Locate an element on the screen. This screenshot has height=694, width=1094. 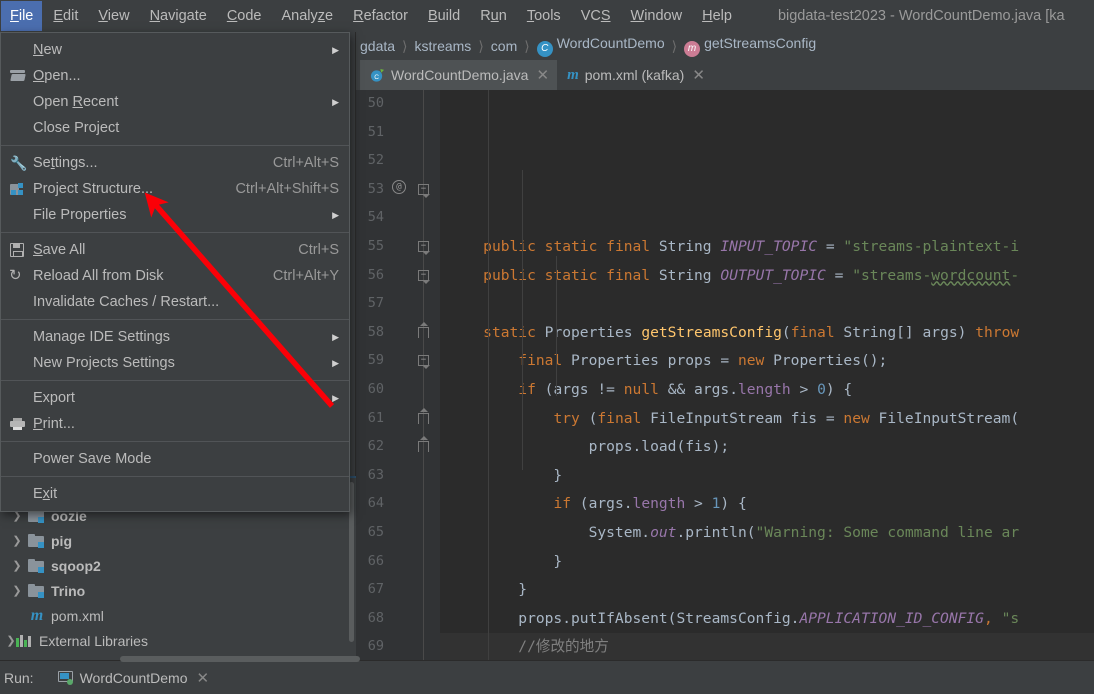
tree-item-pom-xml: m pom.xml is located at coordinates (178, 615).